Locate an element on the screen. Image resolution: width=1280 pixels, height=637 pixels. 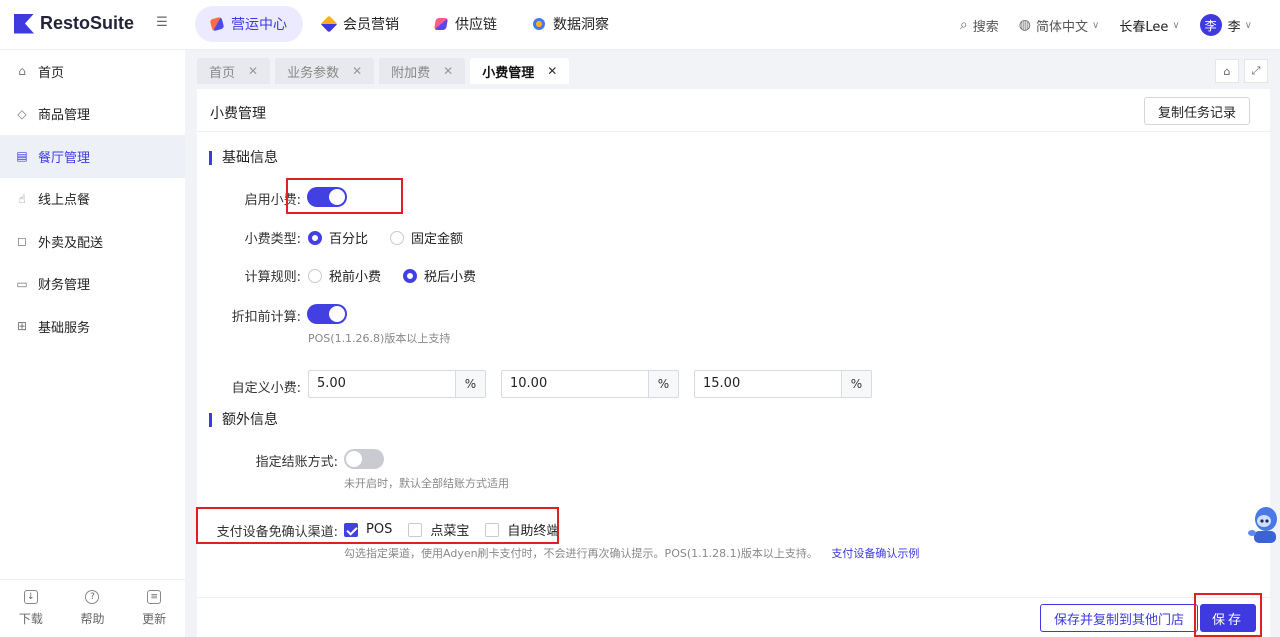
bag-icon: ◻ is located at coordinates (22, 241).